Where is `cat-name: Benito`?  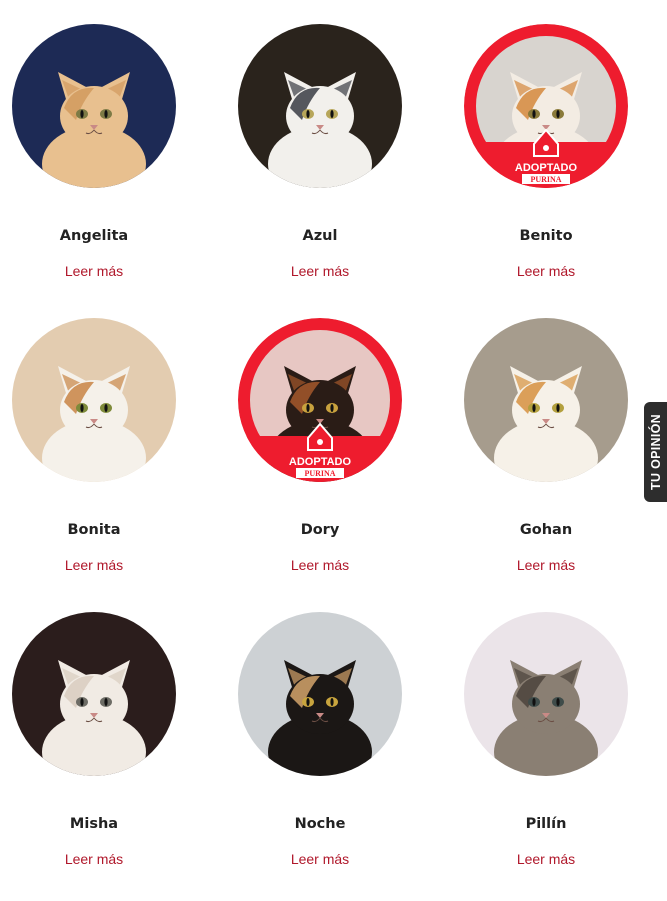 cat-name: Benito is located at coordinates (546, 236).